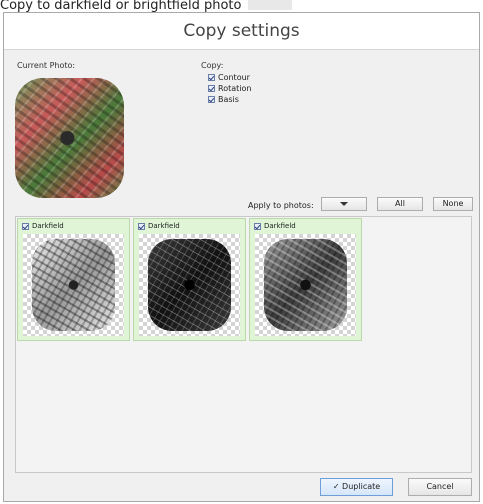  I want to click on all-button: All, so click(400, 204).